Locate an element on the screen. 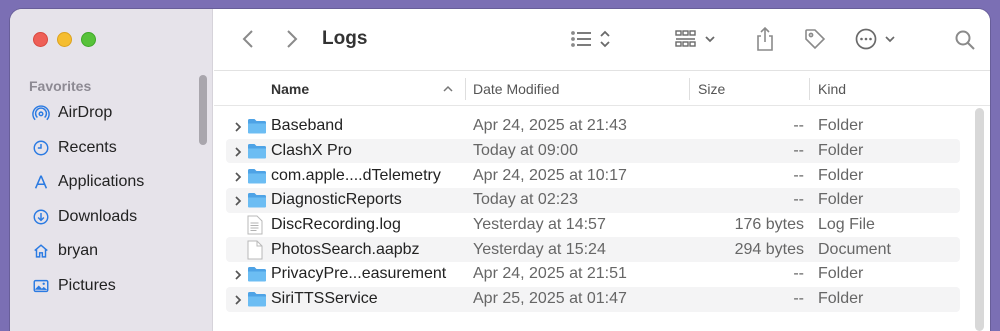  sidebar-item-downloads: Downloads is located at coordinates (83, 217).